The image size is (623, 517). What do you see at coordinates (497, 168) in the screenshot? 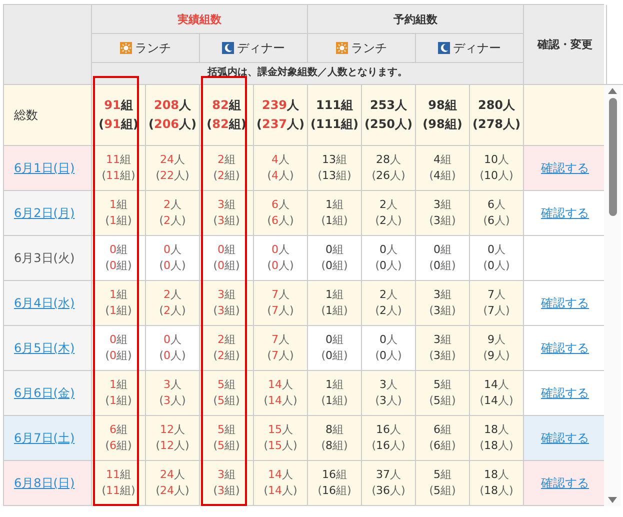
I see `count-cell: 10人 (10人)` at bounding box center [497, 168].